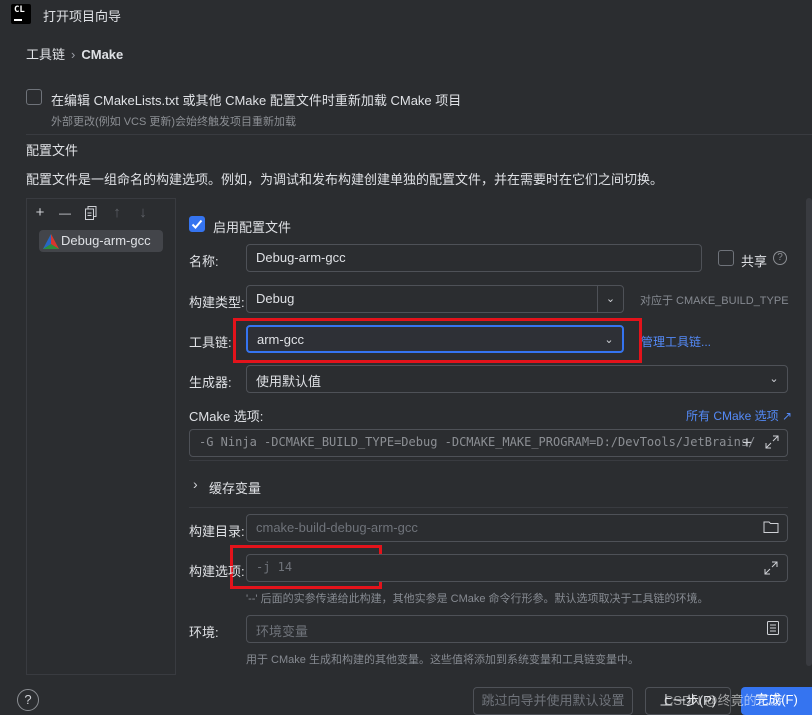 The height and width of the screenshot is (715, 812). What do you see at coordinates (204, 632) in the screenshot?
I see `environment-label: 环境:` at bounding box center [204, 632].